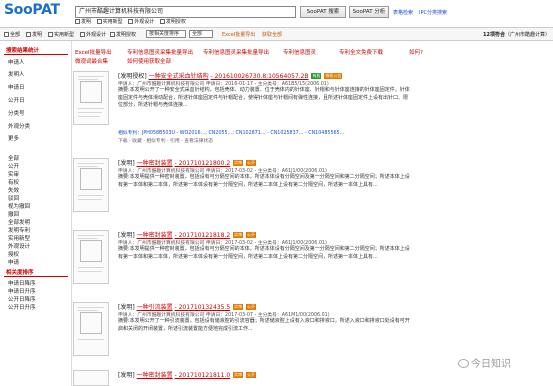  I want to click on filter-utility: 实用新型, so click(61, 34).